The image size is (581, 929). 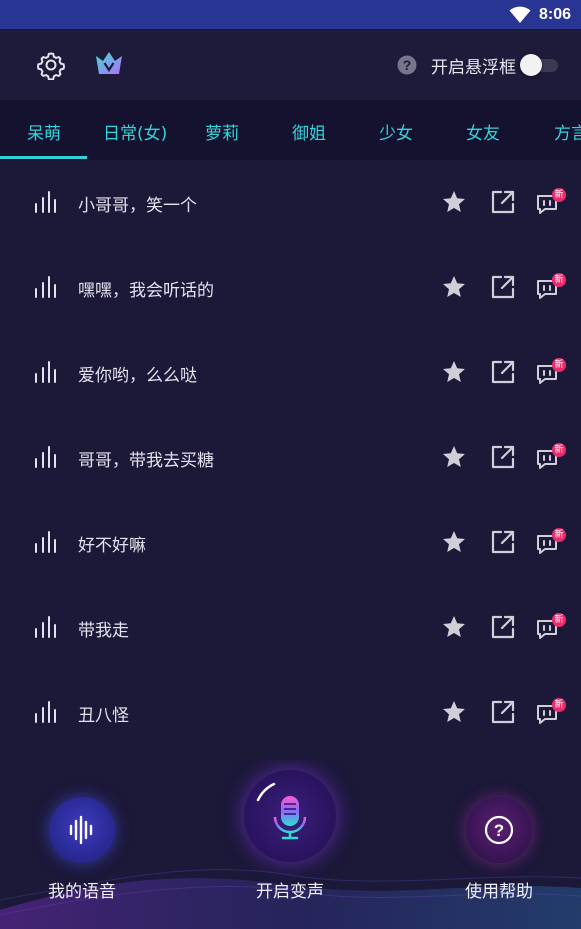 What do you see at coordinates (290, 892) in the screenshot?
I see `start-voice-change-label: 开启变声` at bounding box center [290, 892].